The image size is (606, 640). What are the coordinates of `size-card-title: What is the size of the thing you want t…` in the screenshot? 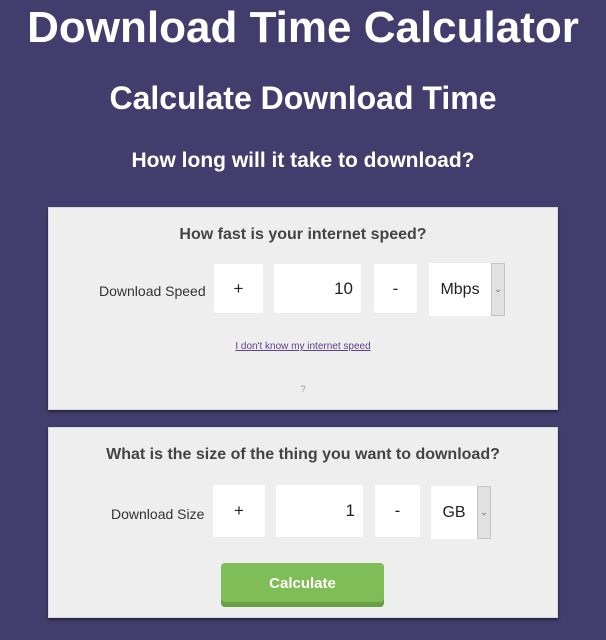 It's located at (303, 454).